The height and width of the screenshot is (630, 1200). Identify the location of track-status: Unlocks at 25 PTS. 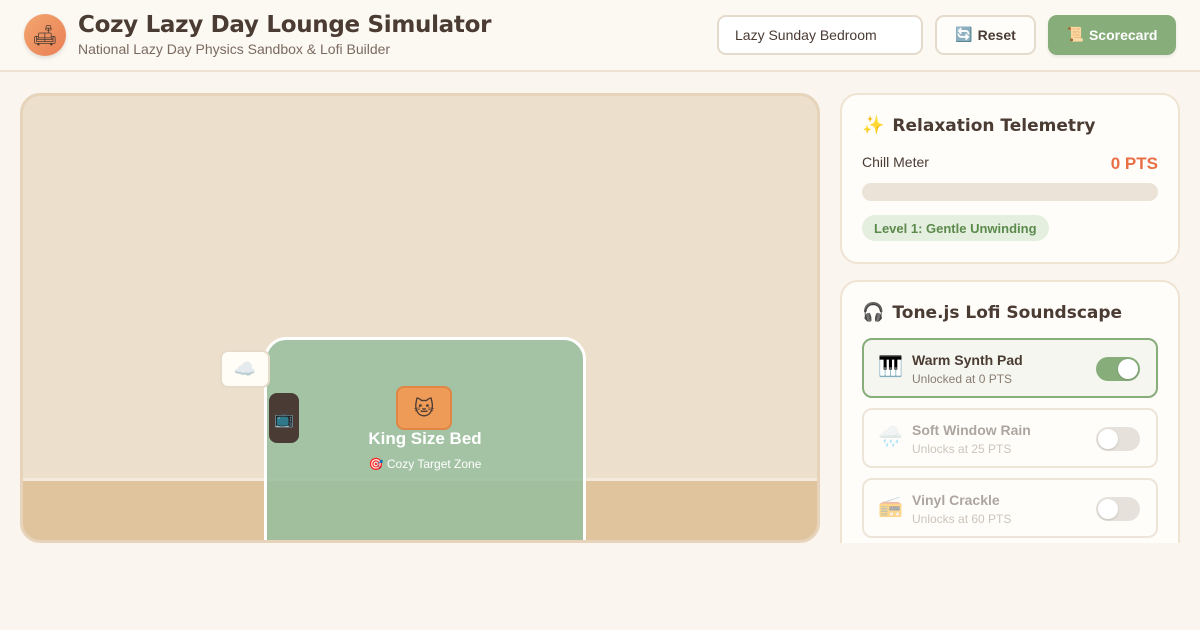
(962, 449).